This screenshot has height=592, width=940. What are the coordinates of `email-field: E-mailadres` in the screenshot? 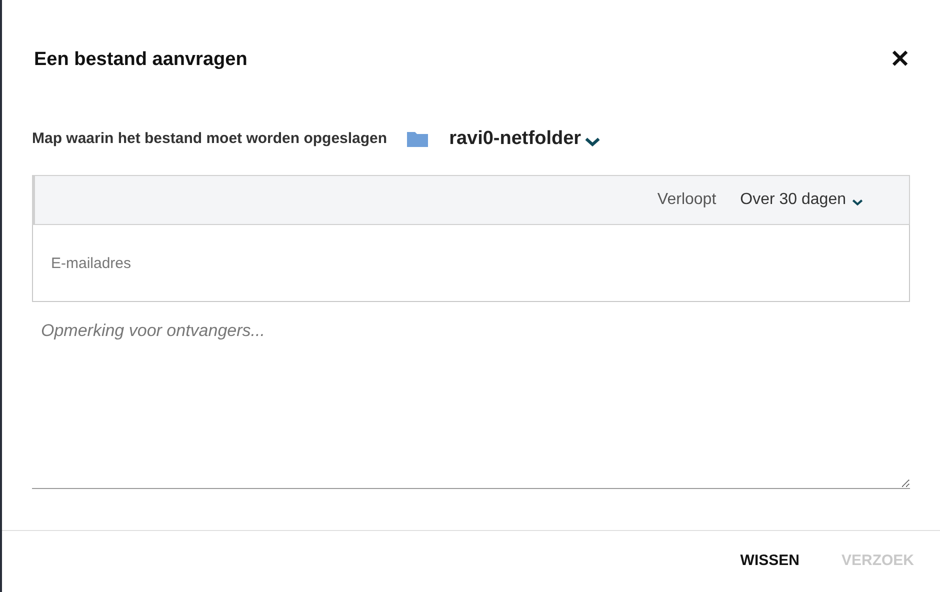 It's located at (471, 263).